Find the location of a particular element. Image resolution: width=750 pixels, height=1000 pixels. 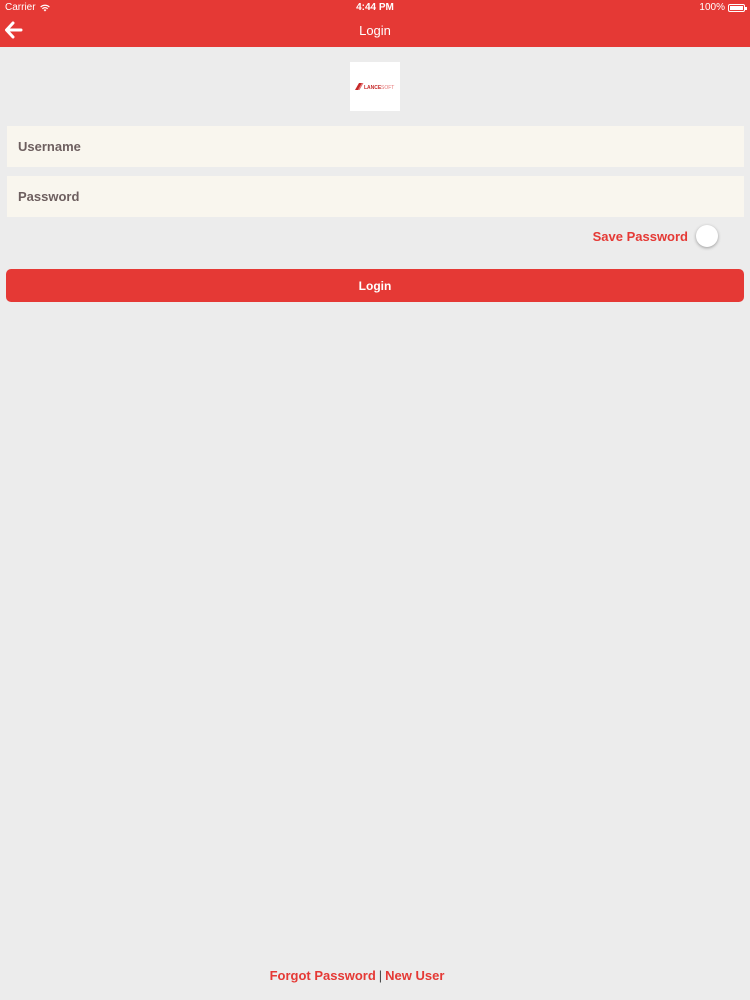

forgot-password-link: Forgot Password is located at coordinates (323, 975).